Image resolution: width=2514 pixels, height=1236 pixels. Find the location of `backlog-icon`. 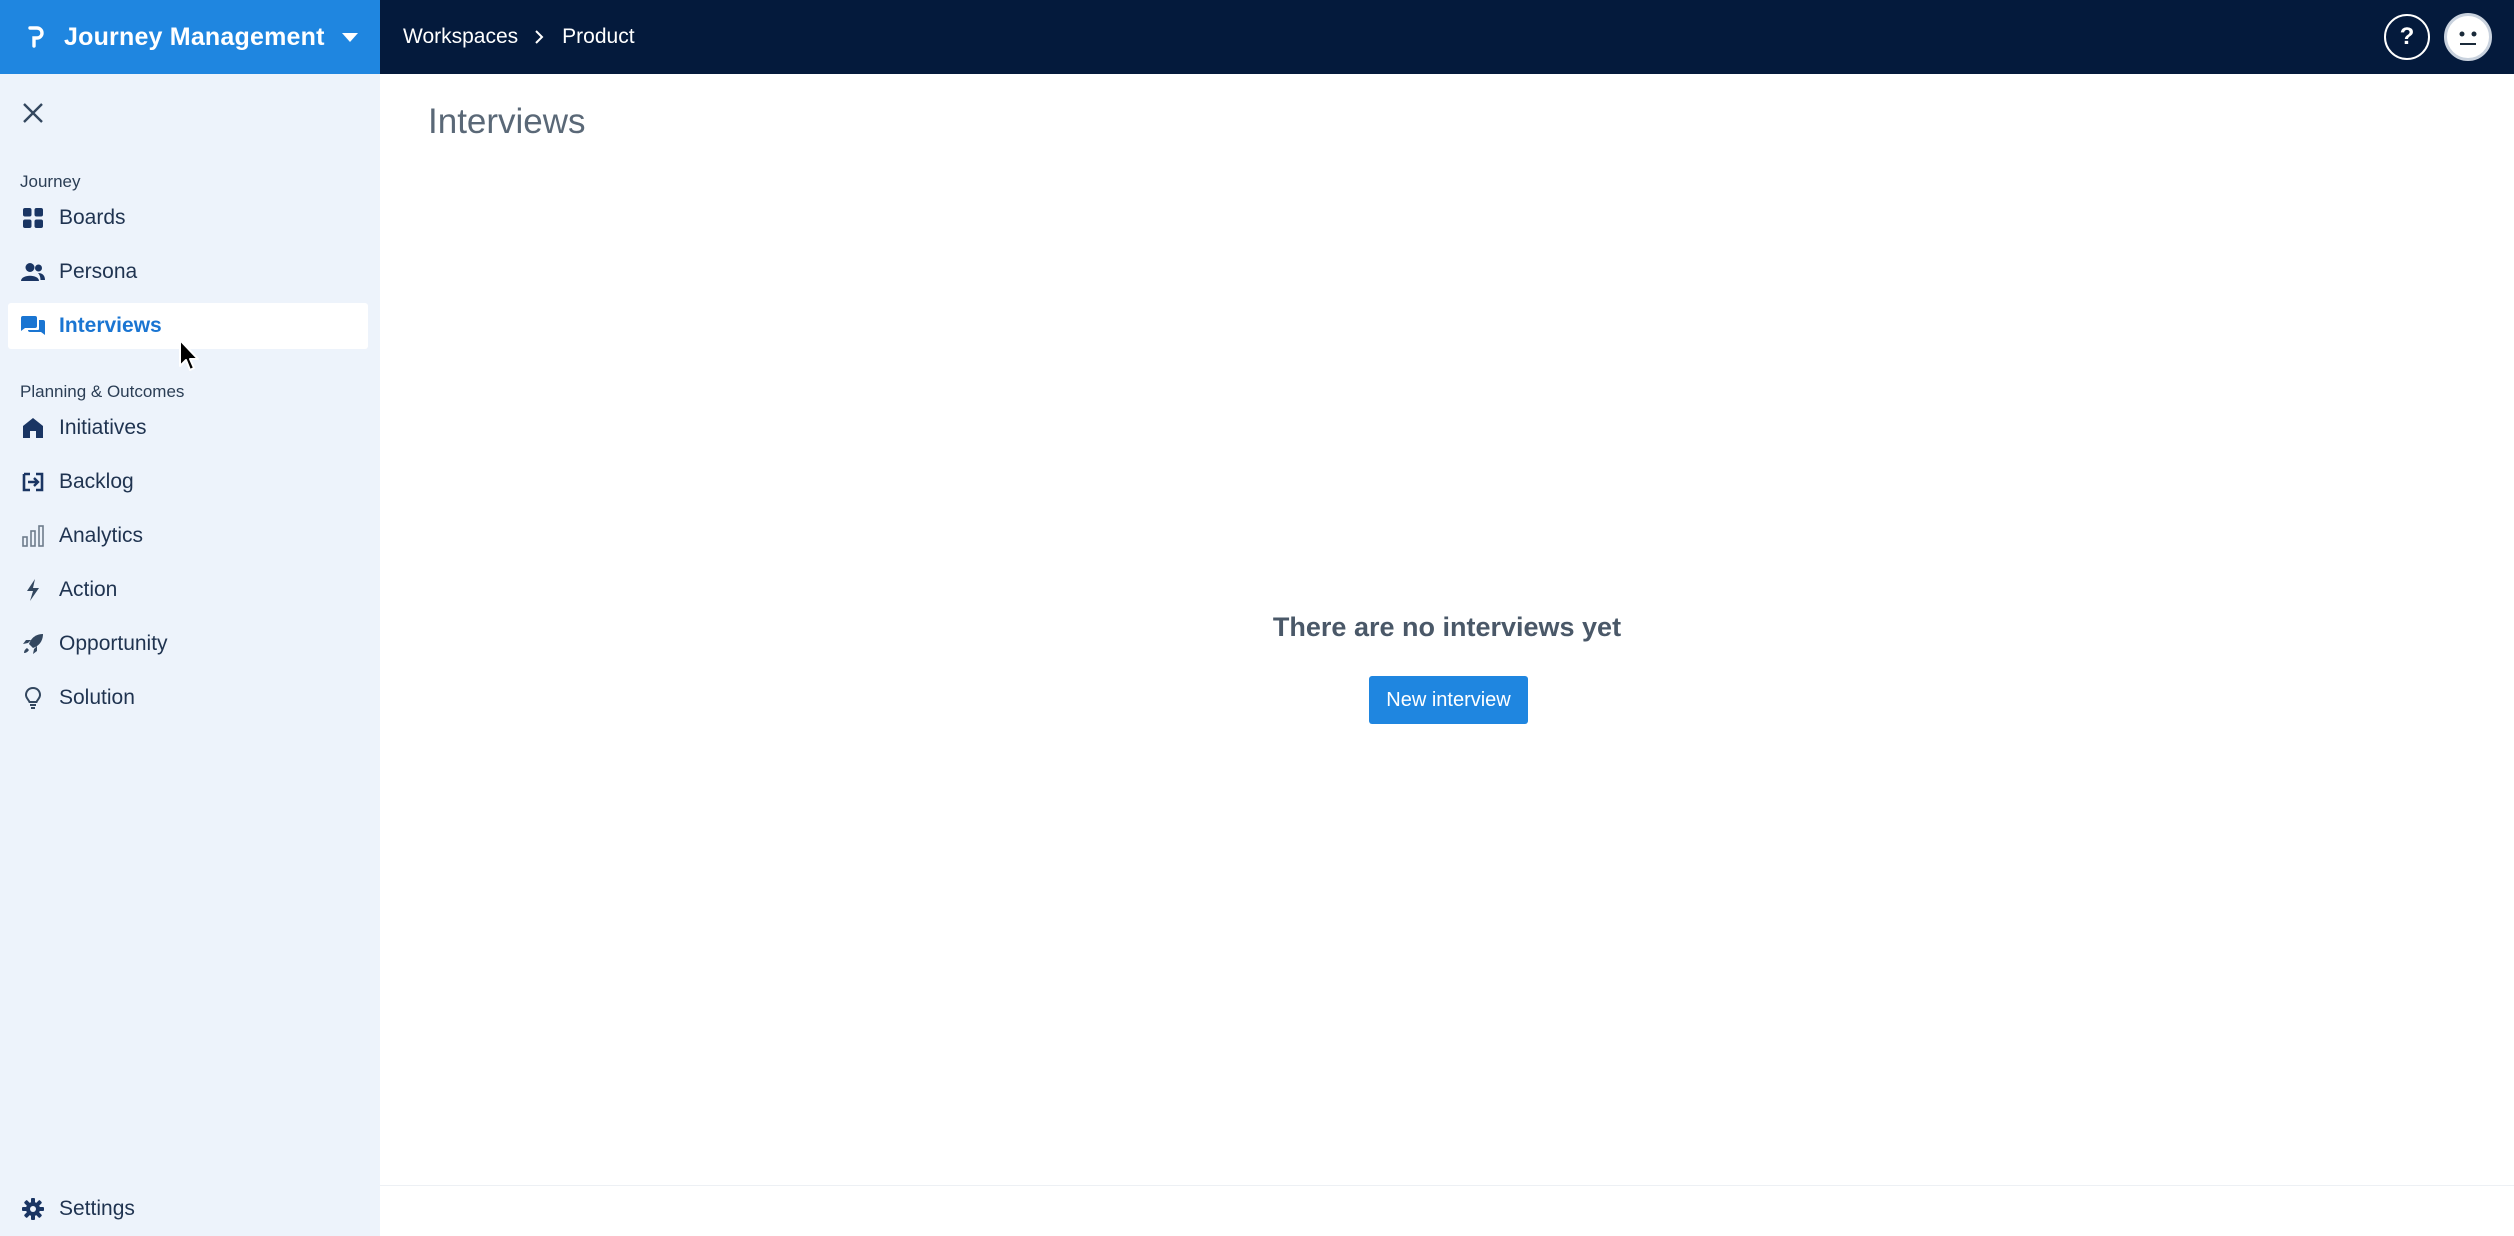

backlog-icon is located at coordinates (33, 482).